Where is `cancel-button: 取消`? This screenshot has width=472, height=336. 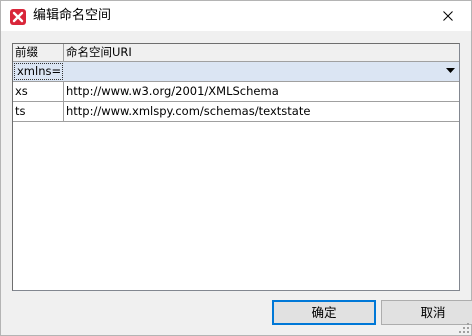 cancel-button: 取消 is located at coordinates (426, 312).